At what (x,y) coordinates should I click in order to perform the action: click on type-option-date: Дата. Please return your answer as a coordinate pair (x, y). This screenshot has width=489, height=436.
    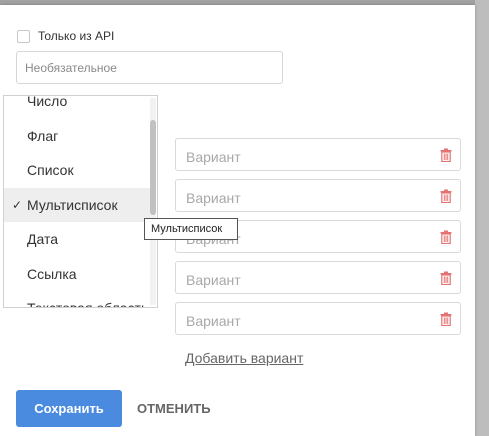
    Looking at the image, I should click on (77, 239).